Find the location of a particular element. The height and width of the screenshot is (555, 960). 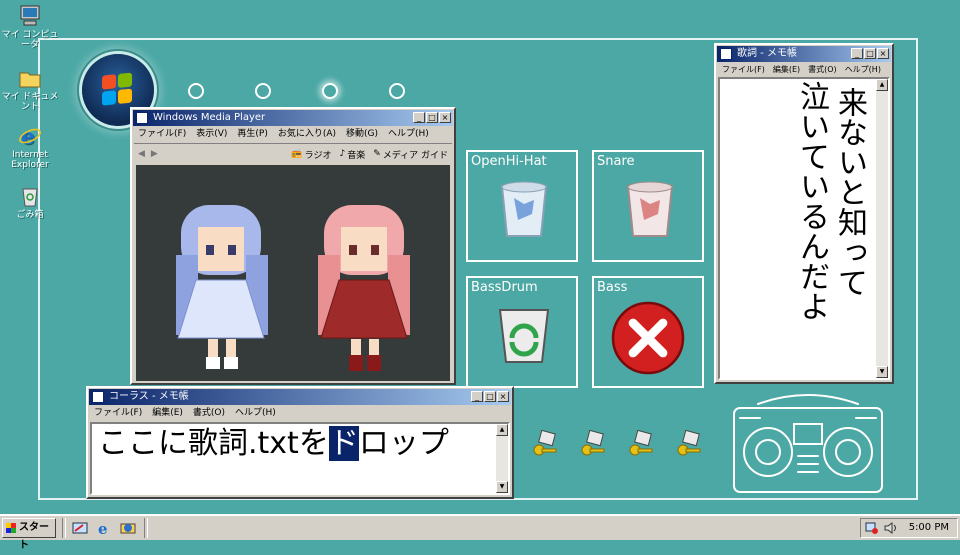

desktop-icon-my-documents: マイ ドキュメント is located at coordinates (30, 89).